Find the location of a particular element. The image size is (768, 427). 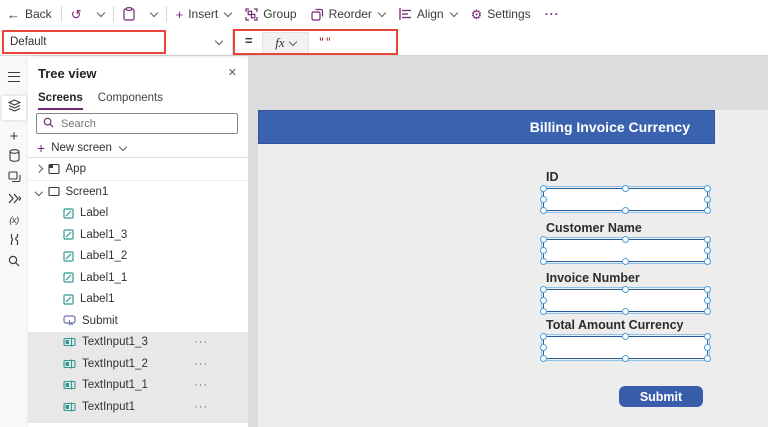

tree-search-box is located at coordinates (137, 123).